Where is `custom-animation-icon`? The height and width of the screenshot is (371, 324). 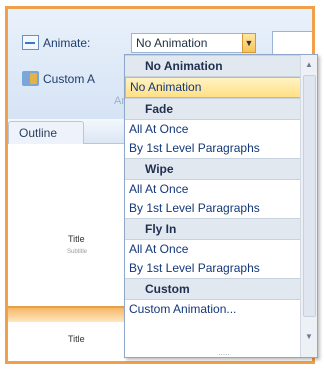
custom-animation-icon is located at coordinates (30, 78).